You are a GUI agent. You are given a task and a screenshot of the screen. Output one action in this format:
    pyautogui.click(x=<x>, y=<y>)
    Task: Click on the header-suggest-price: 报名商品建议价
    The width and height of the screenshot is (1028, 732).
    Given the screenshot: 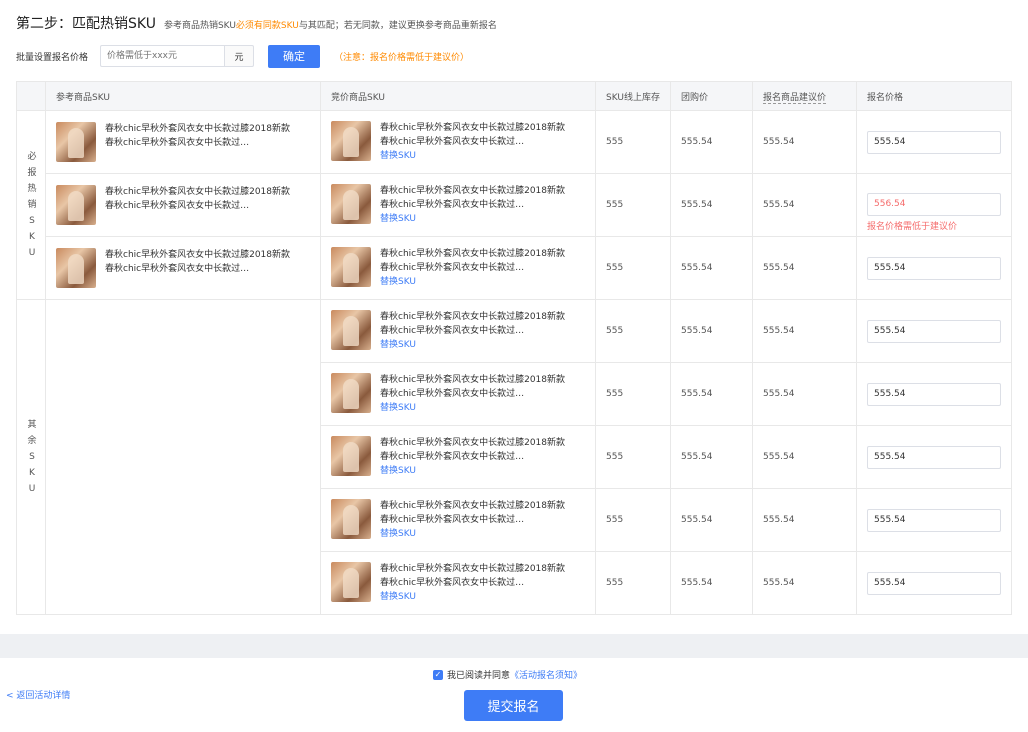 What is the action you would take?
    pyautogui.click(x=804, y=96)
    